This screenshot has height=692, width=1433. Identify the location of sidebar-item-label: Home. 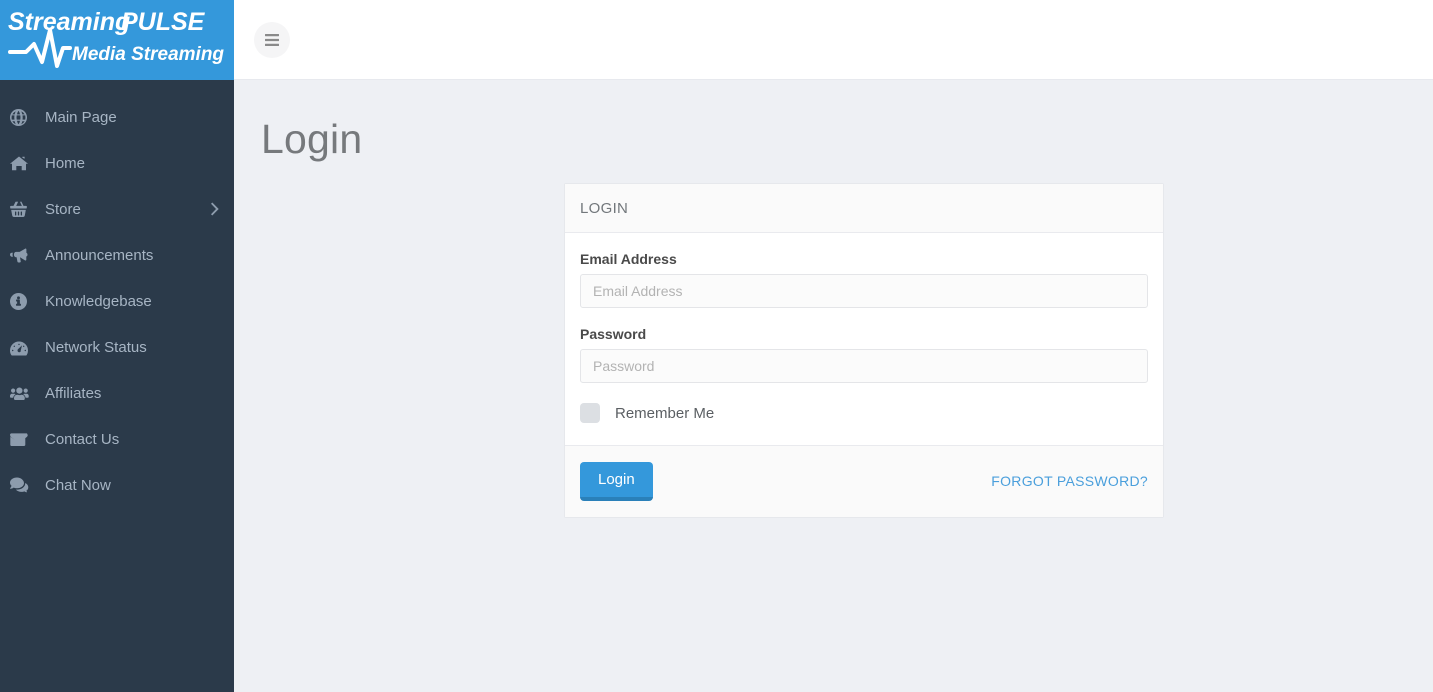
(65, 163).